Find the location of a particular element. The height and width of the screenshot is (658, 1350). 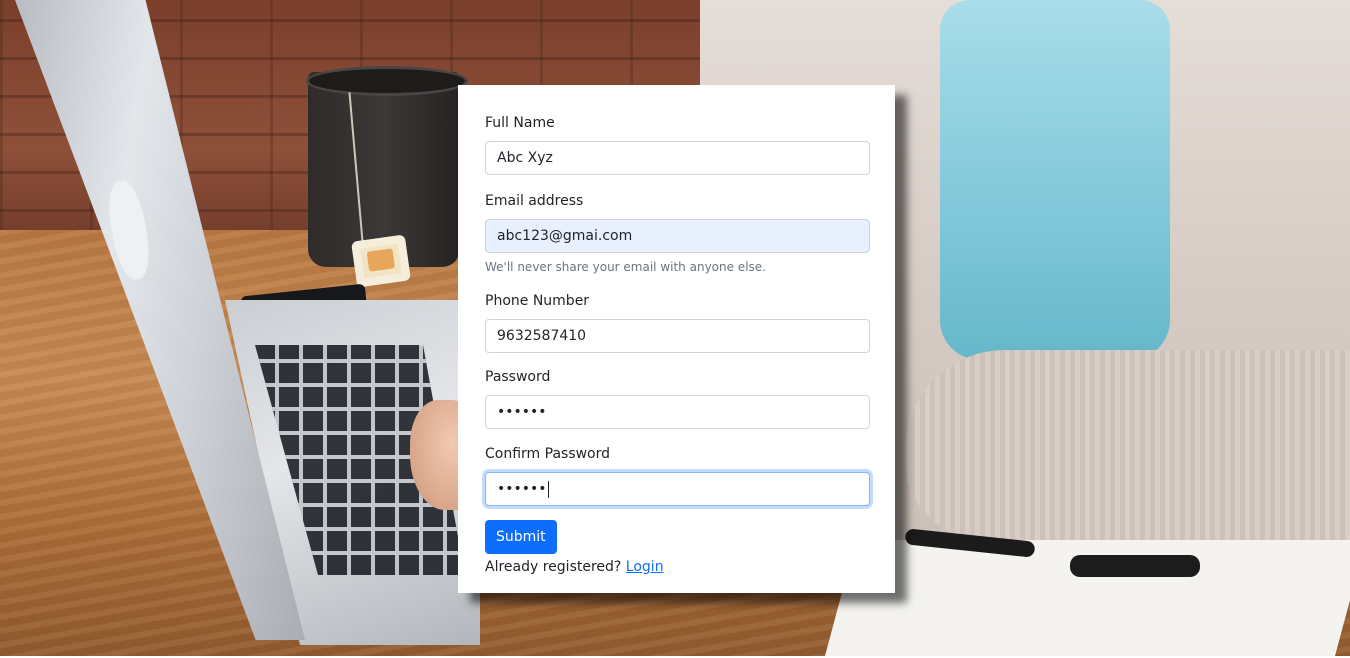

confirm-password-input: •••••• is located at coordinates (677, 489).